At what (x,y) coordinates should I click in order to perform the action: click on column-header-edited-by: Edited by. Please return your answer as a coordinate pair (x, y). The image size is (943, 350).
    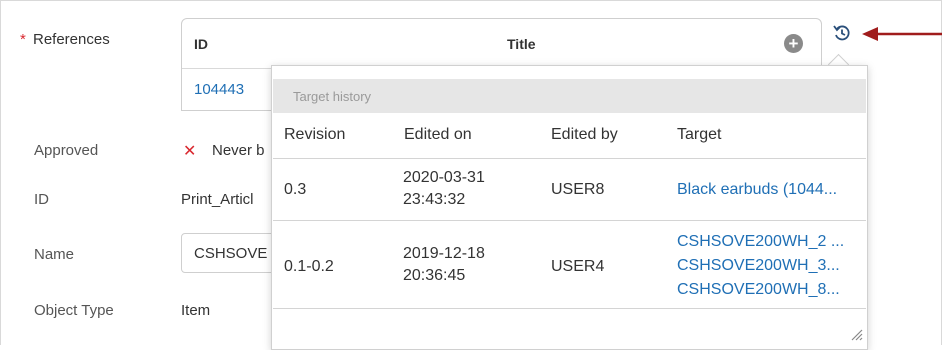
    Looking at the image, I should click on (584, 135).